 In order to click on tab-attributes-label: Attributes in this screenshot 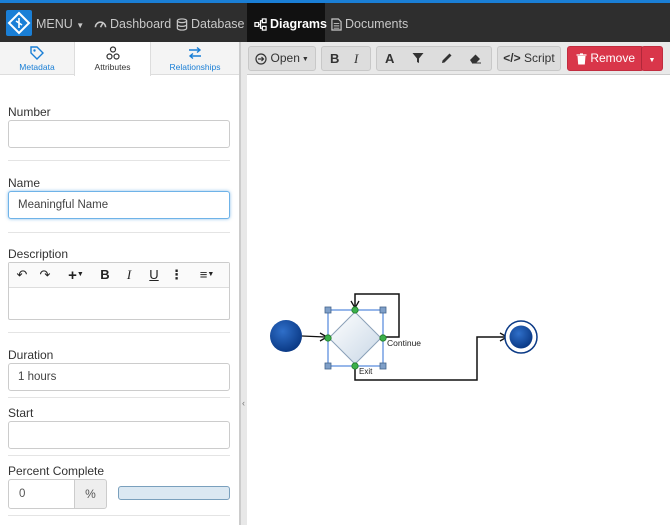, I will do `click(112, 67)`.